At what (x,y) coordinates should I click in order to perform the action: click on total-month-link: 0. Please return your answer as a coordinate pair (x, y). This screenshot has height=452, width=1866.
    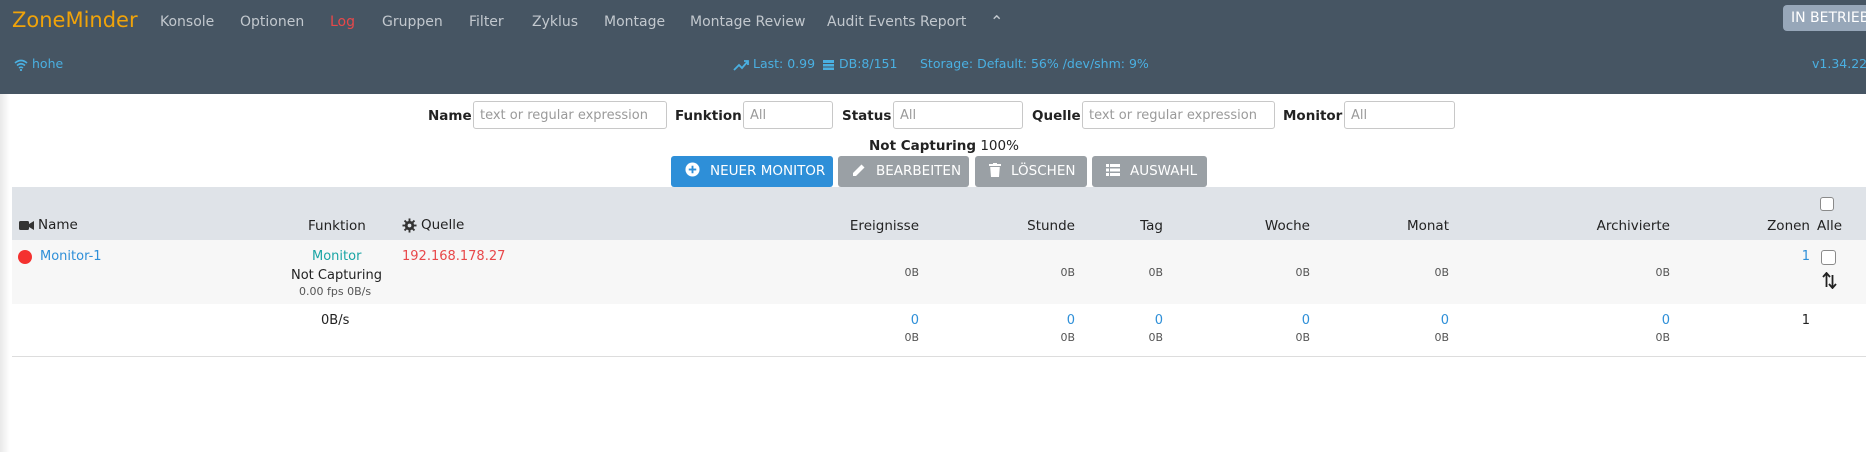
    Looking at the image, I should click on (1445, 320).